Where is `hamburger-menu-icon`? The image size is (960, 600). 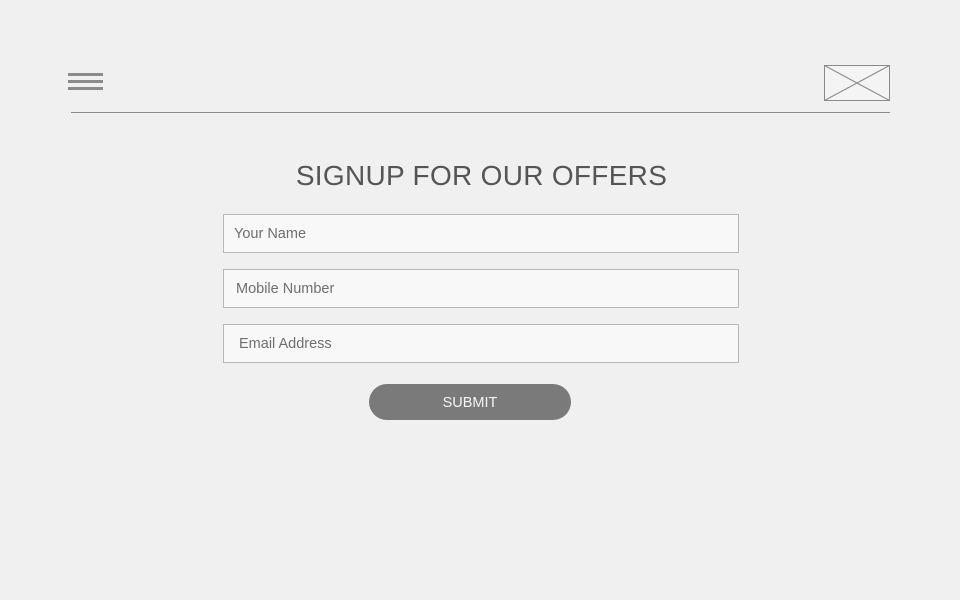
hamburger-menu-icon is located at coordinates (85, 82).